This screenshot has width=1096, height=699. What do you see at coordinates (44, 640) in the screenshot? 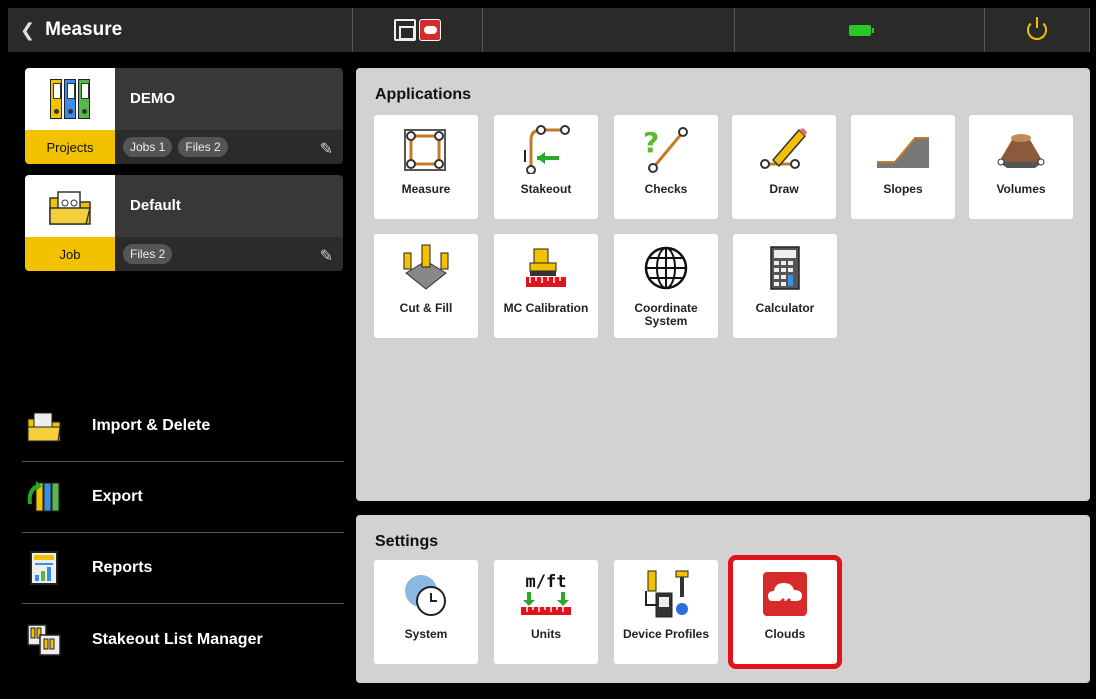
I see `stakeout-list-icon` at bounding box center [44, 640].